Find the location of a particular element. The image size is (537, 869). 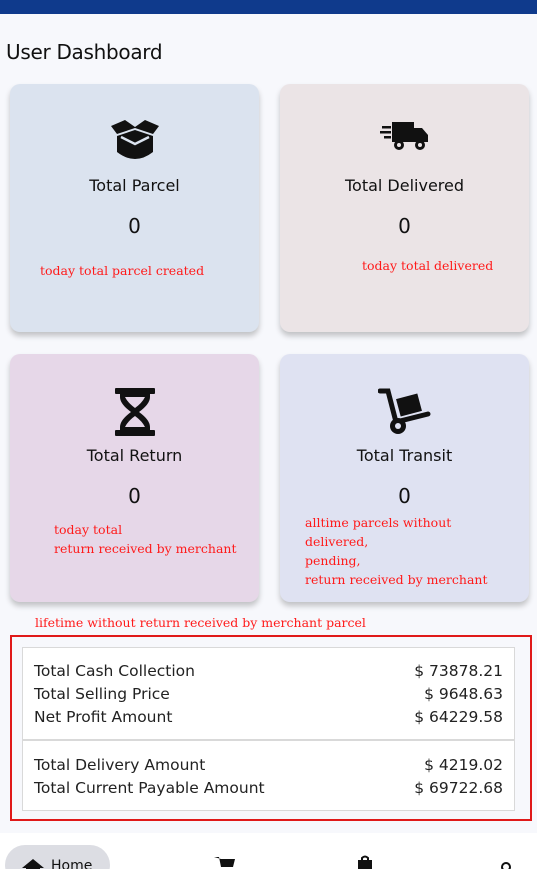

total-parcel-card: Total Parcel 0 is located at coordinates (134, 208).